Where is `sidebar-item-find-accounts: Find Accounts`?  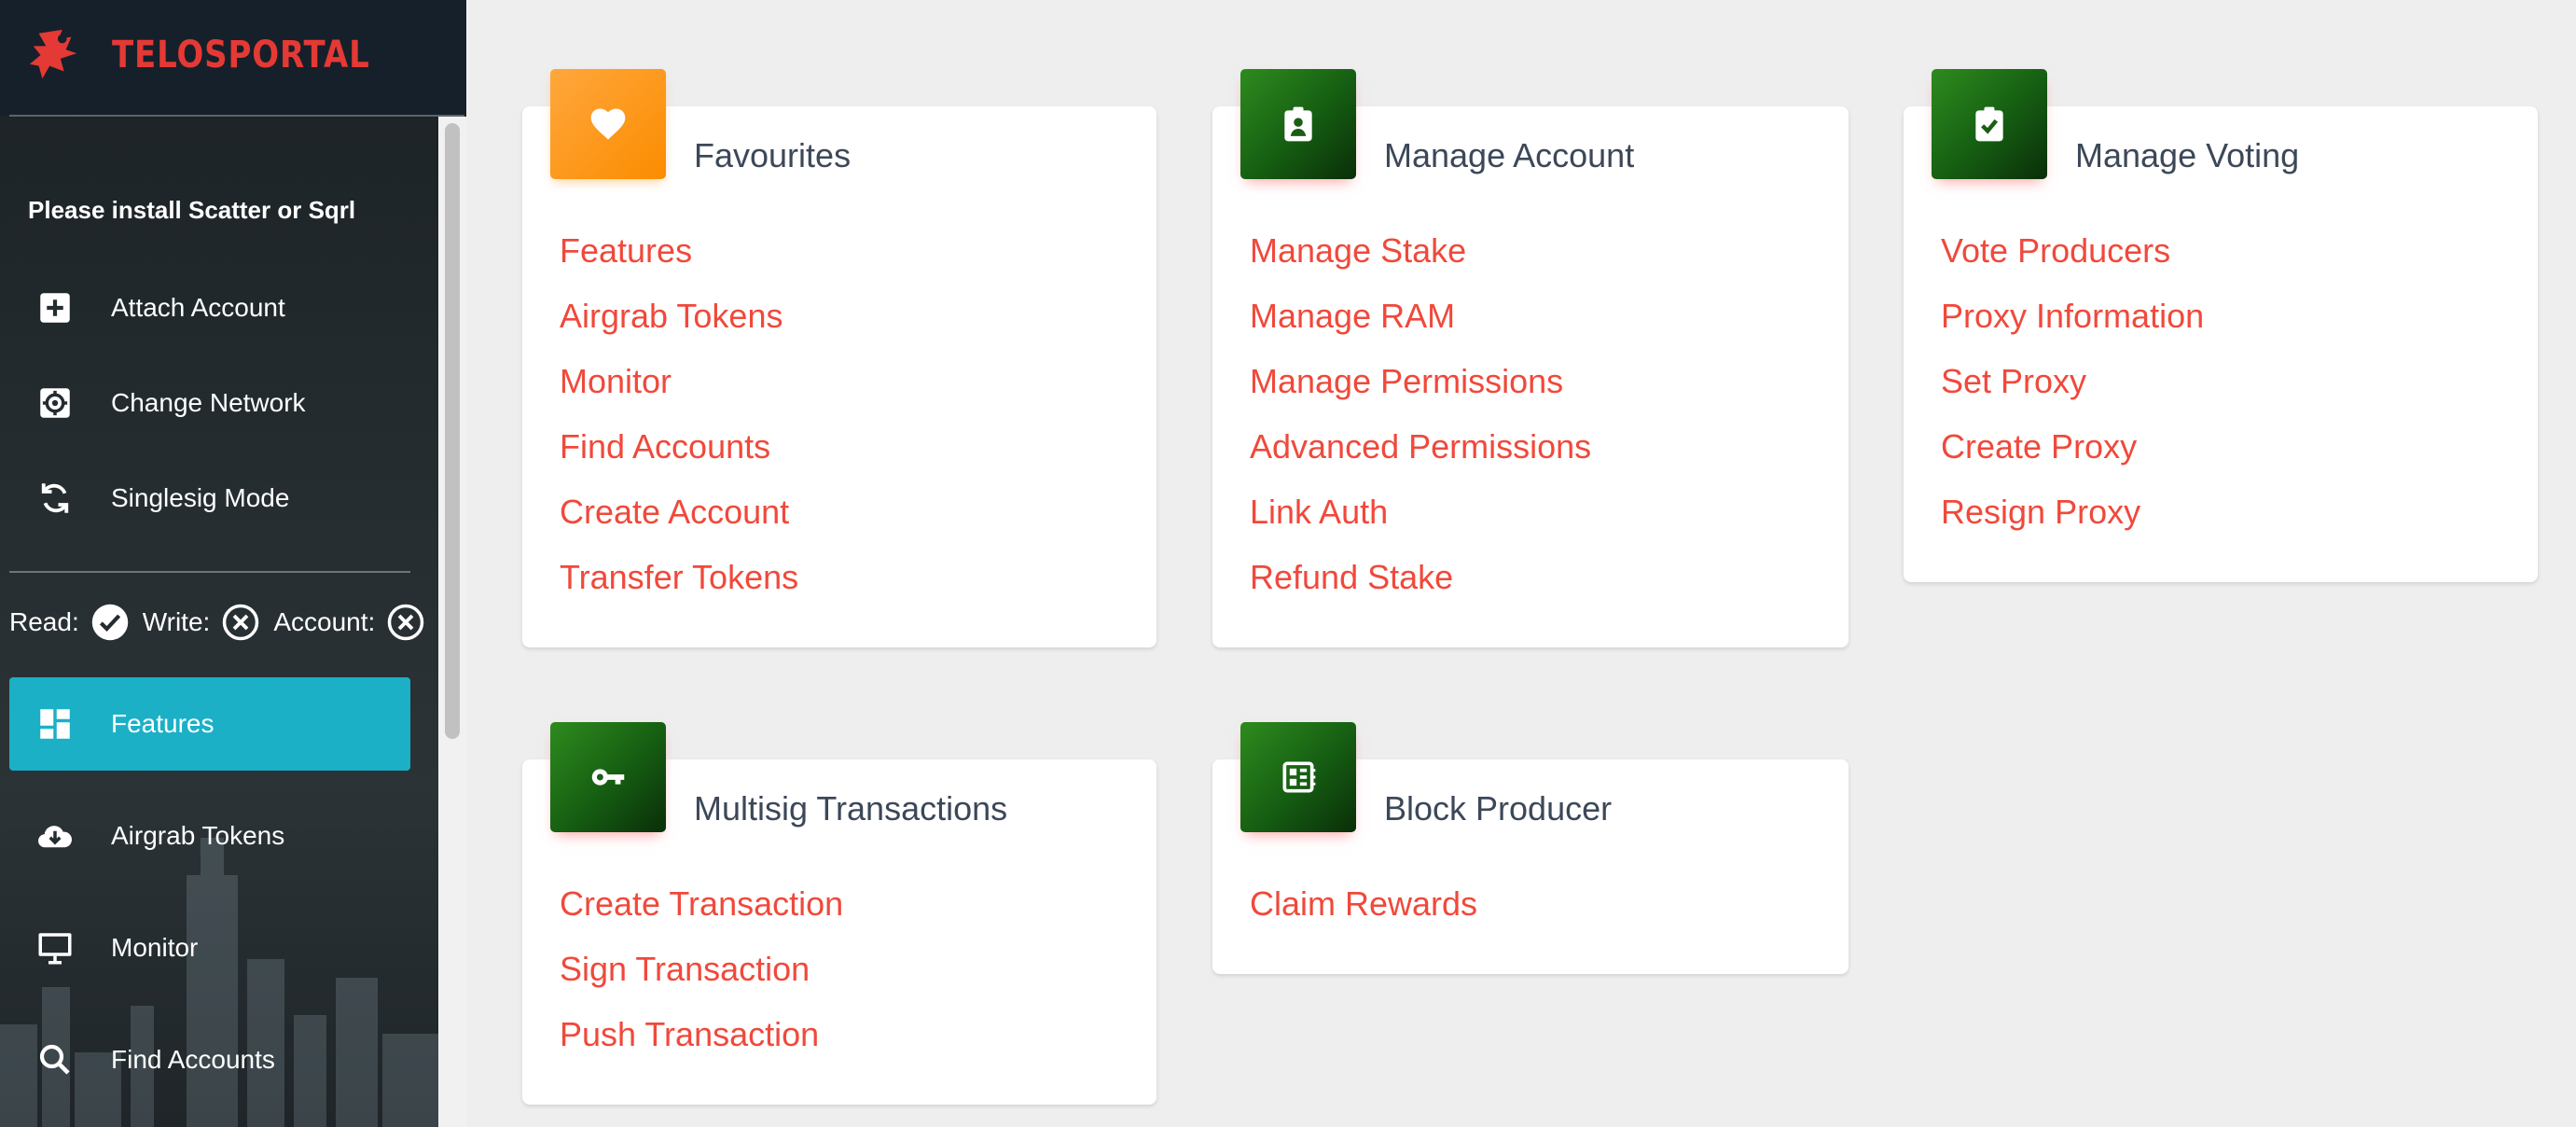
sidebar-item-find-accounts: Find Accounts is located at coordinates (209, 1059).